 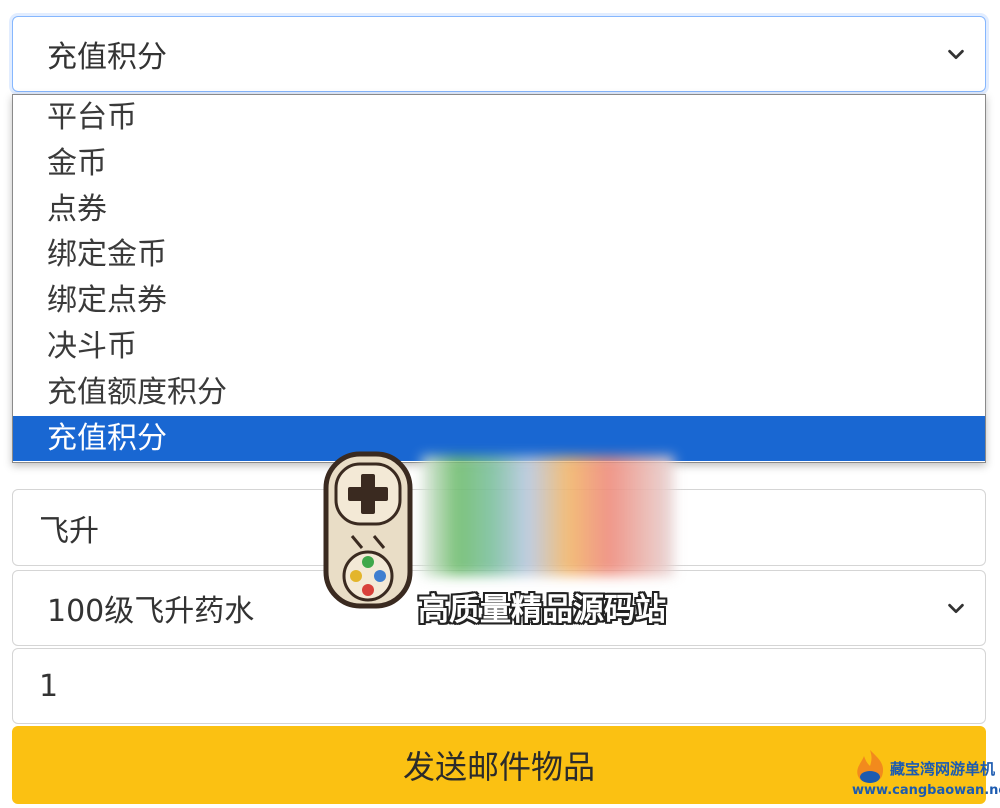 I want to click on option-duel-coin: 决斗币, so click(x=499, y=347).